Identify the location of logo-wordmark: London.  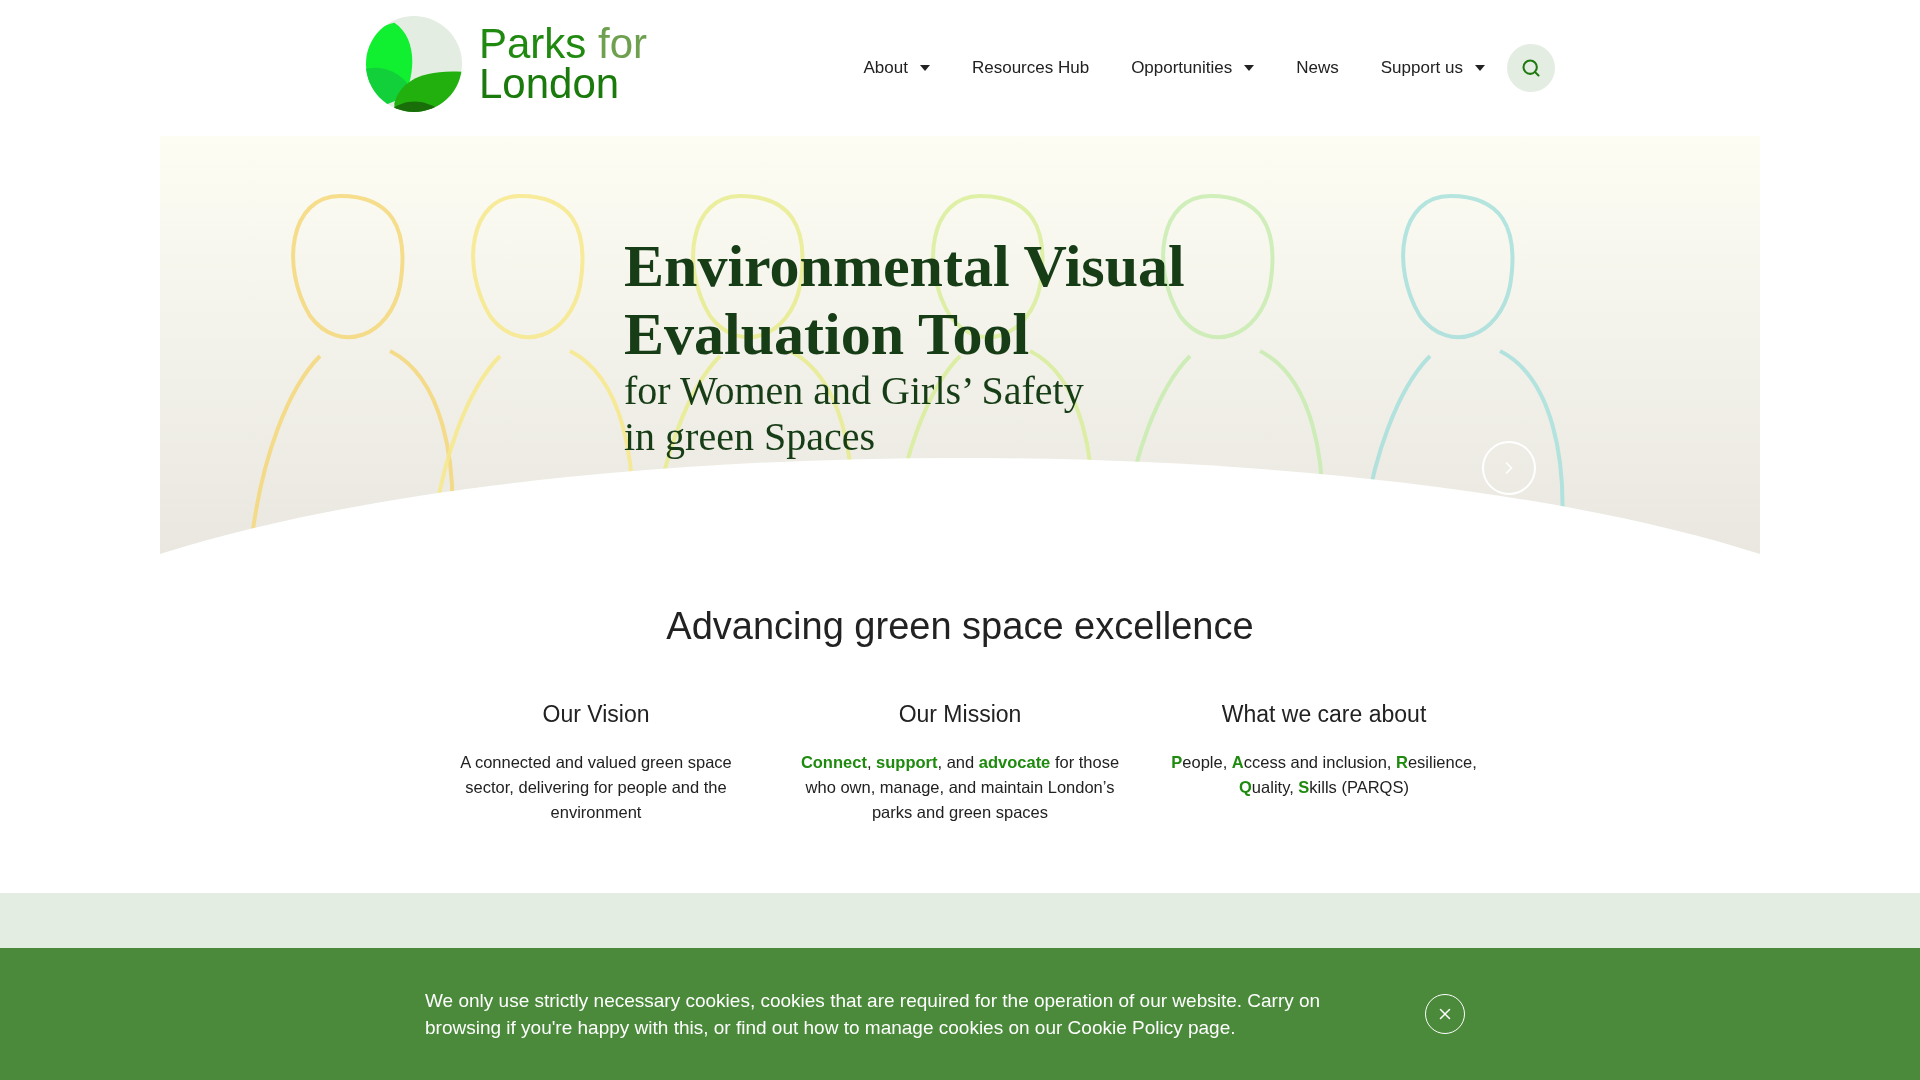
(563, 84).